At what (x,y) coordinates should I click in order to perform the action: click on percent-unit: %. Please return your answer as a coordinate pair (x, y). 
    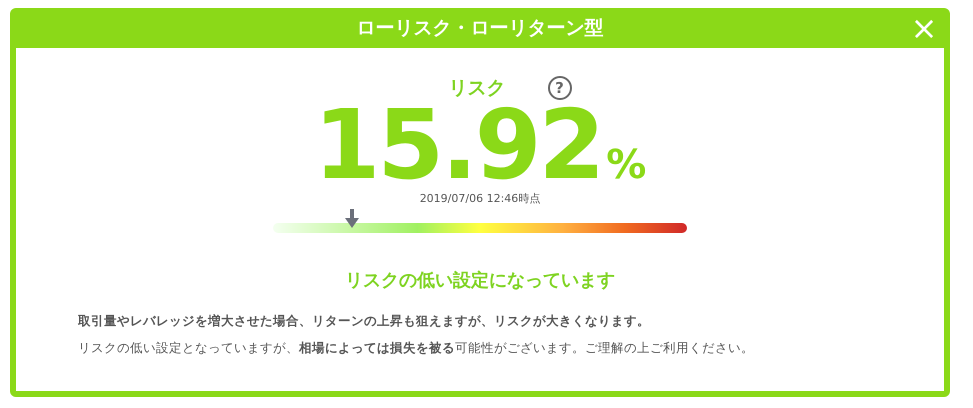
    Looking at the image, I should click on (626, 164).